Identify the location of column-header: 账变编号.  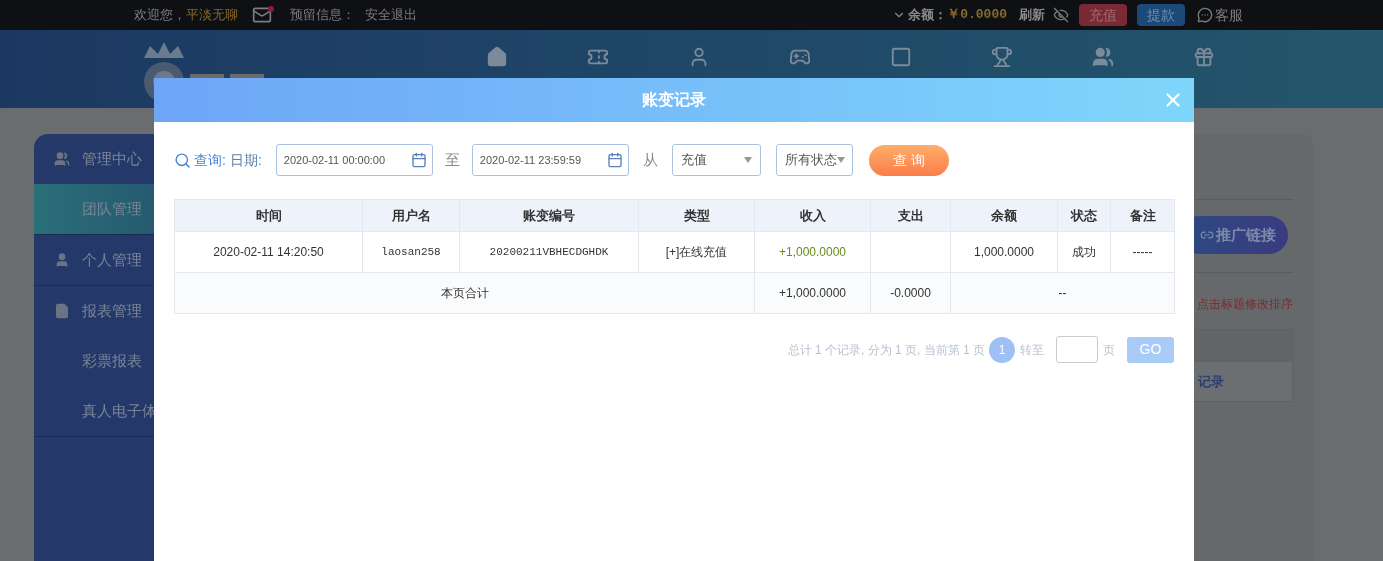
(549, 215).